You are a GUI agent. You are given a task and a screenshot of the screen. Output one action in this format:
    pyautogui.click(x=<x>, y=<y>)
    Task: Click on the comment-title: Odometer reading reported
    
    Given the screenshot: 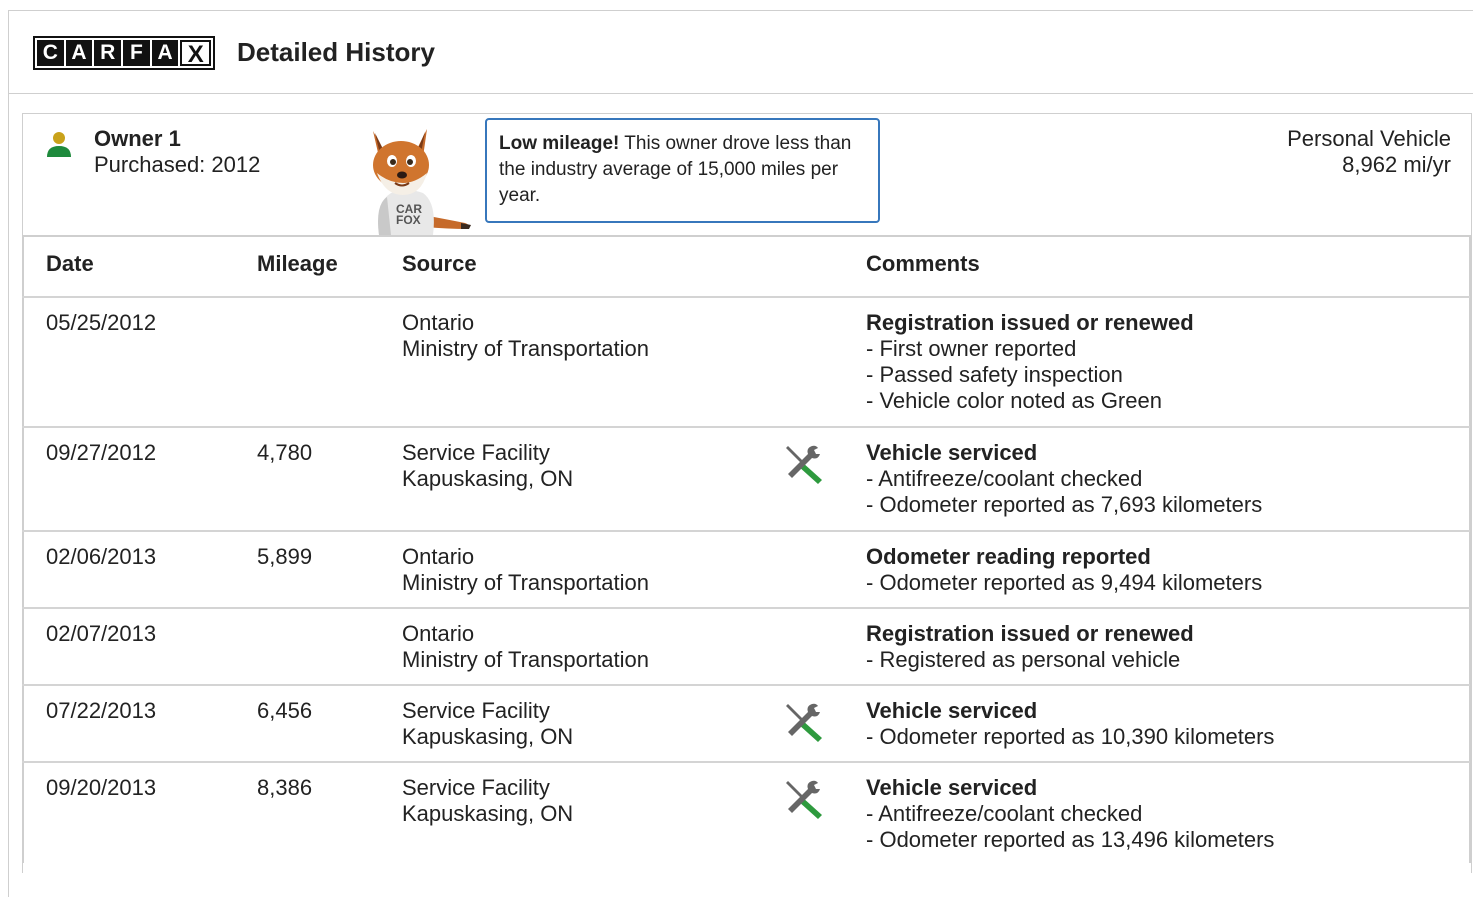 What is the action you would take?
    pyautogui.click(x=1008, y=556)
    